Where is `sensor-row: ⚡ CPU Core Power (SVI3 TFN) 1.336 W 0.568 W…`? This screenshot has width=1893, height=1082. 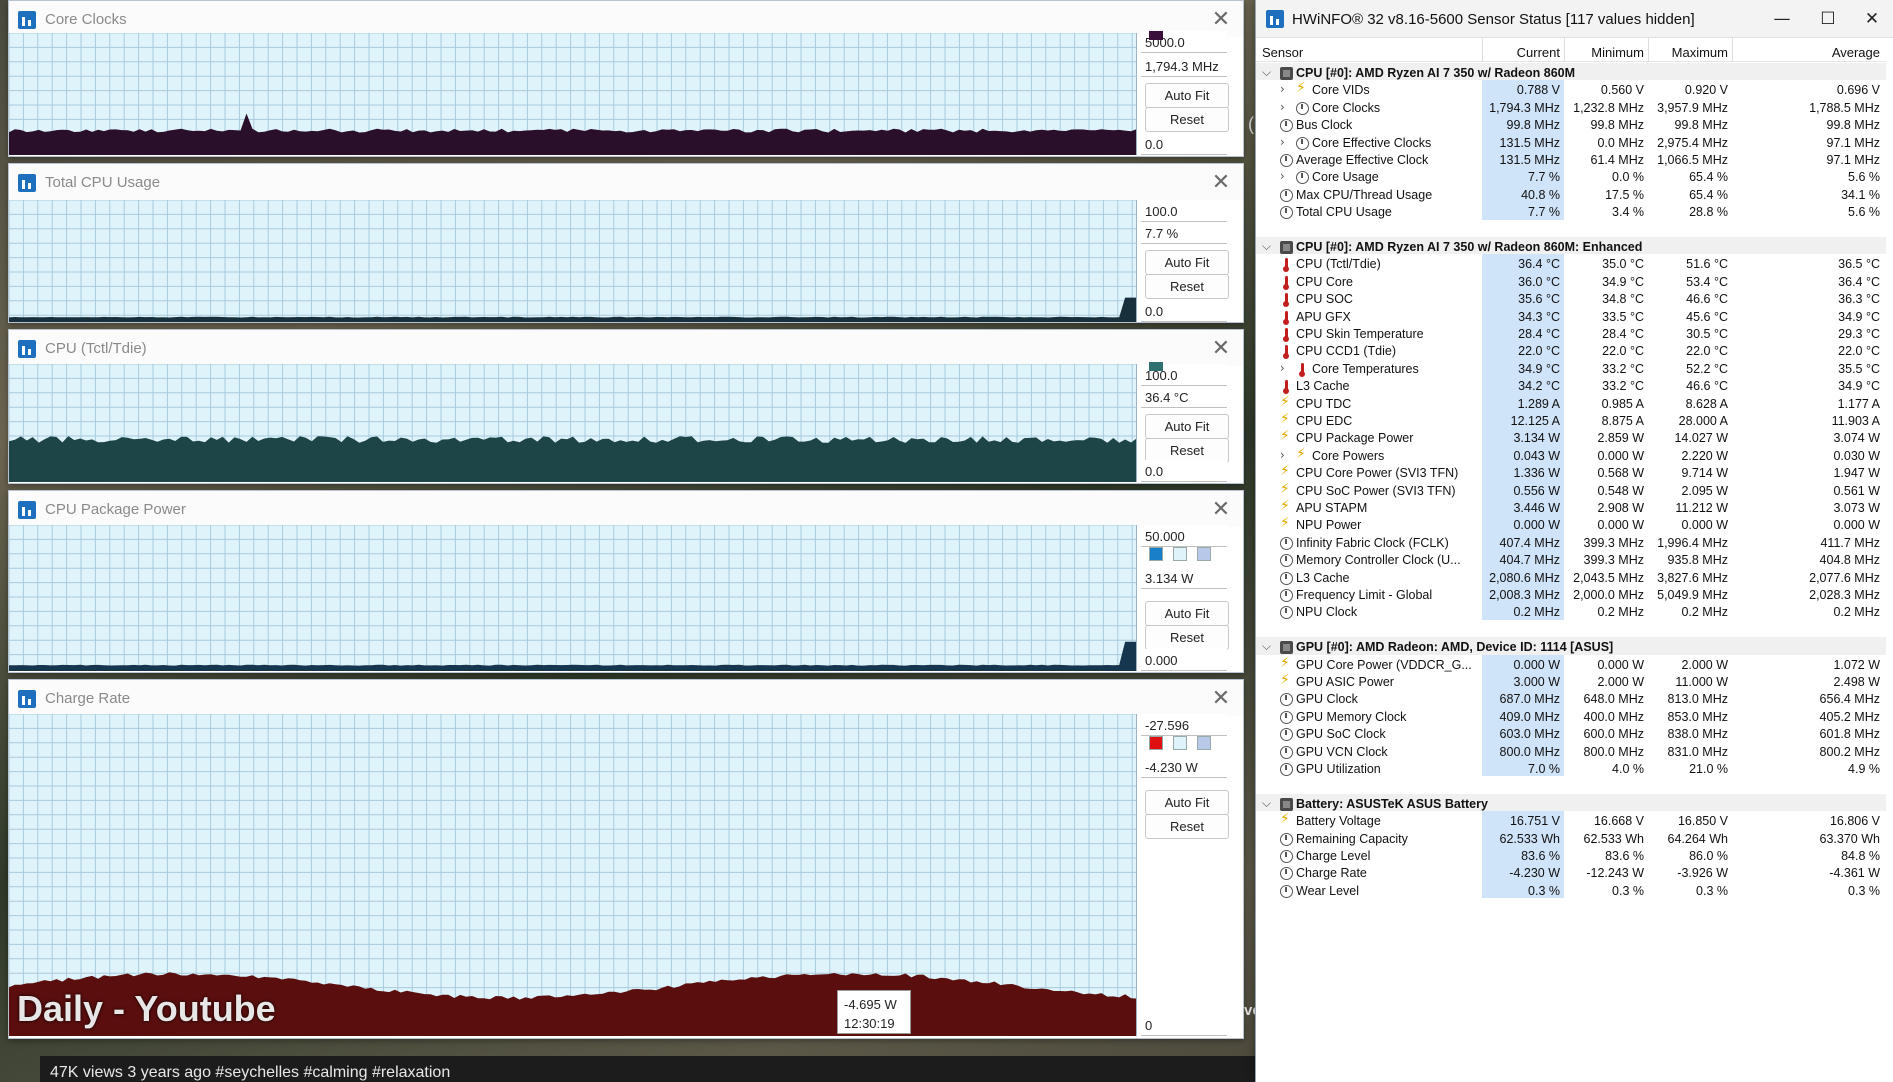
sensor-row: ⚡ CPU Core Power (SVI3 TFN) 1.336 W 0.568 W… is located at coordinates (1571, 472).